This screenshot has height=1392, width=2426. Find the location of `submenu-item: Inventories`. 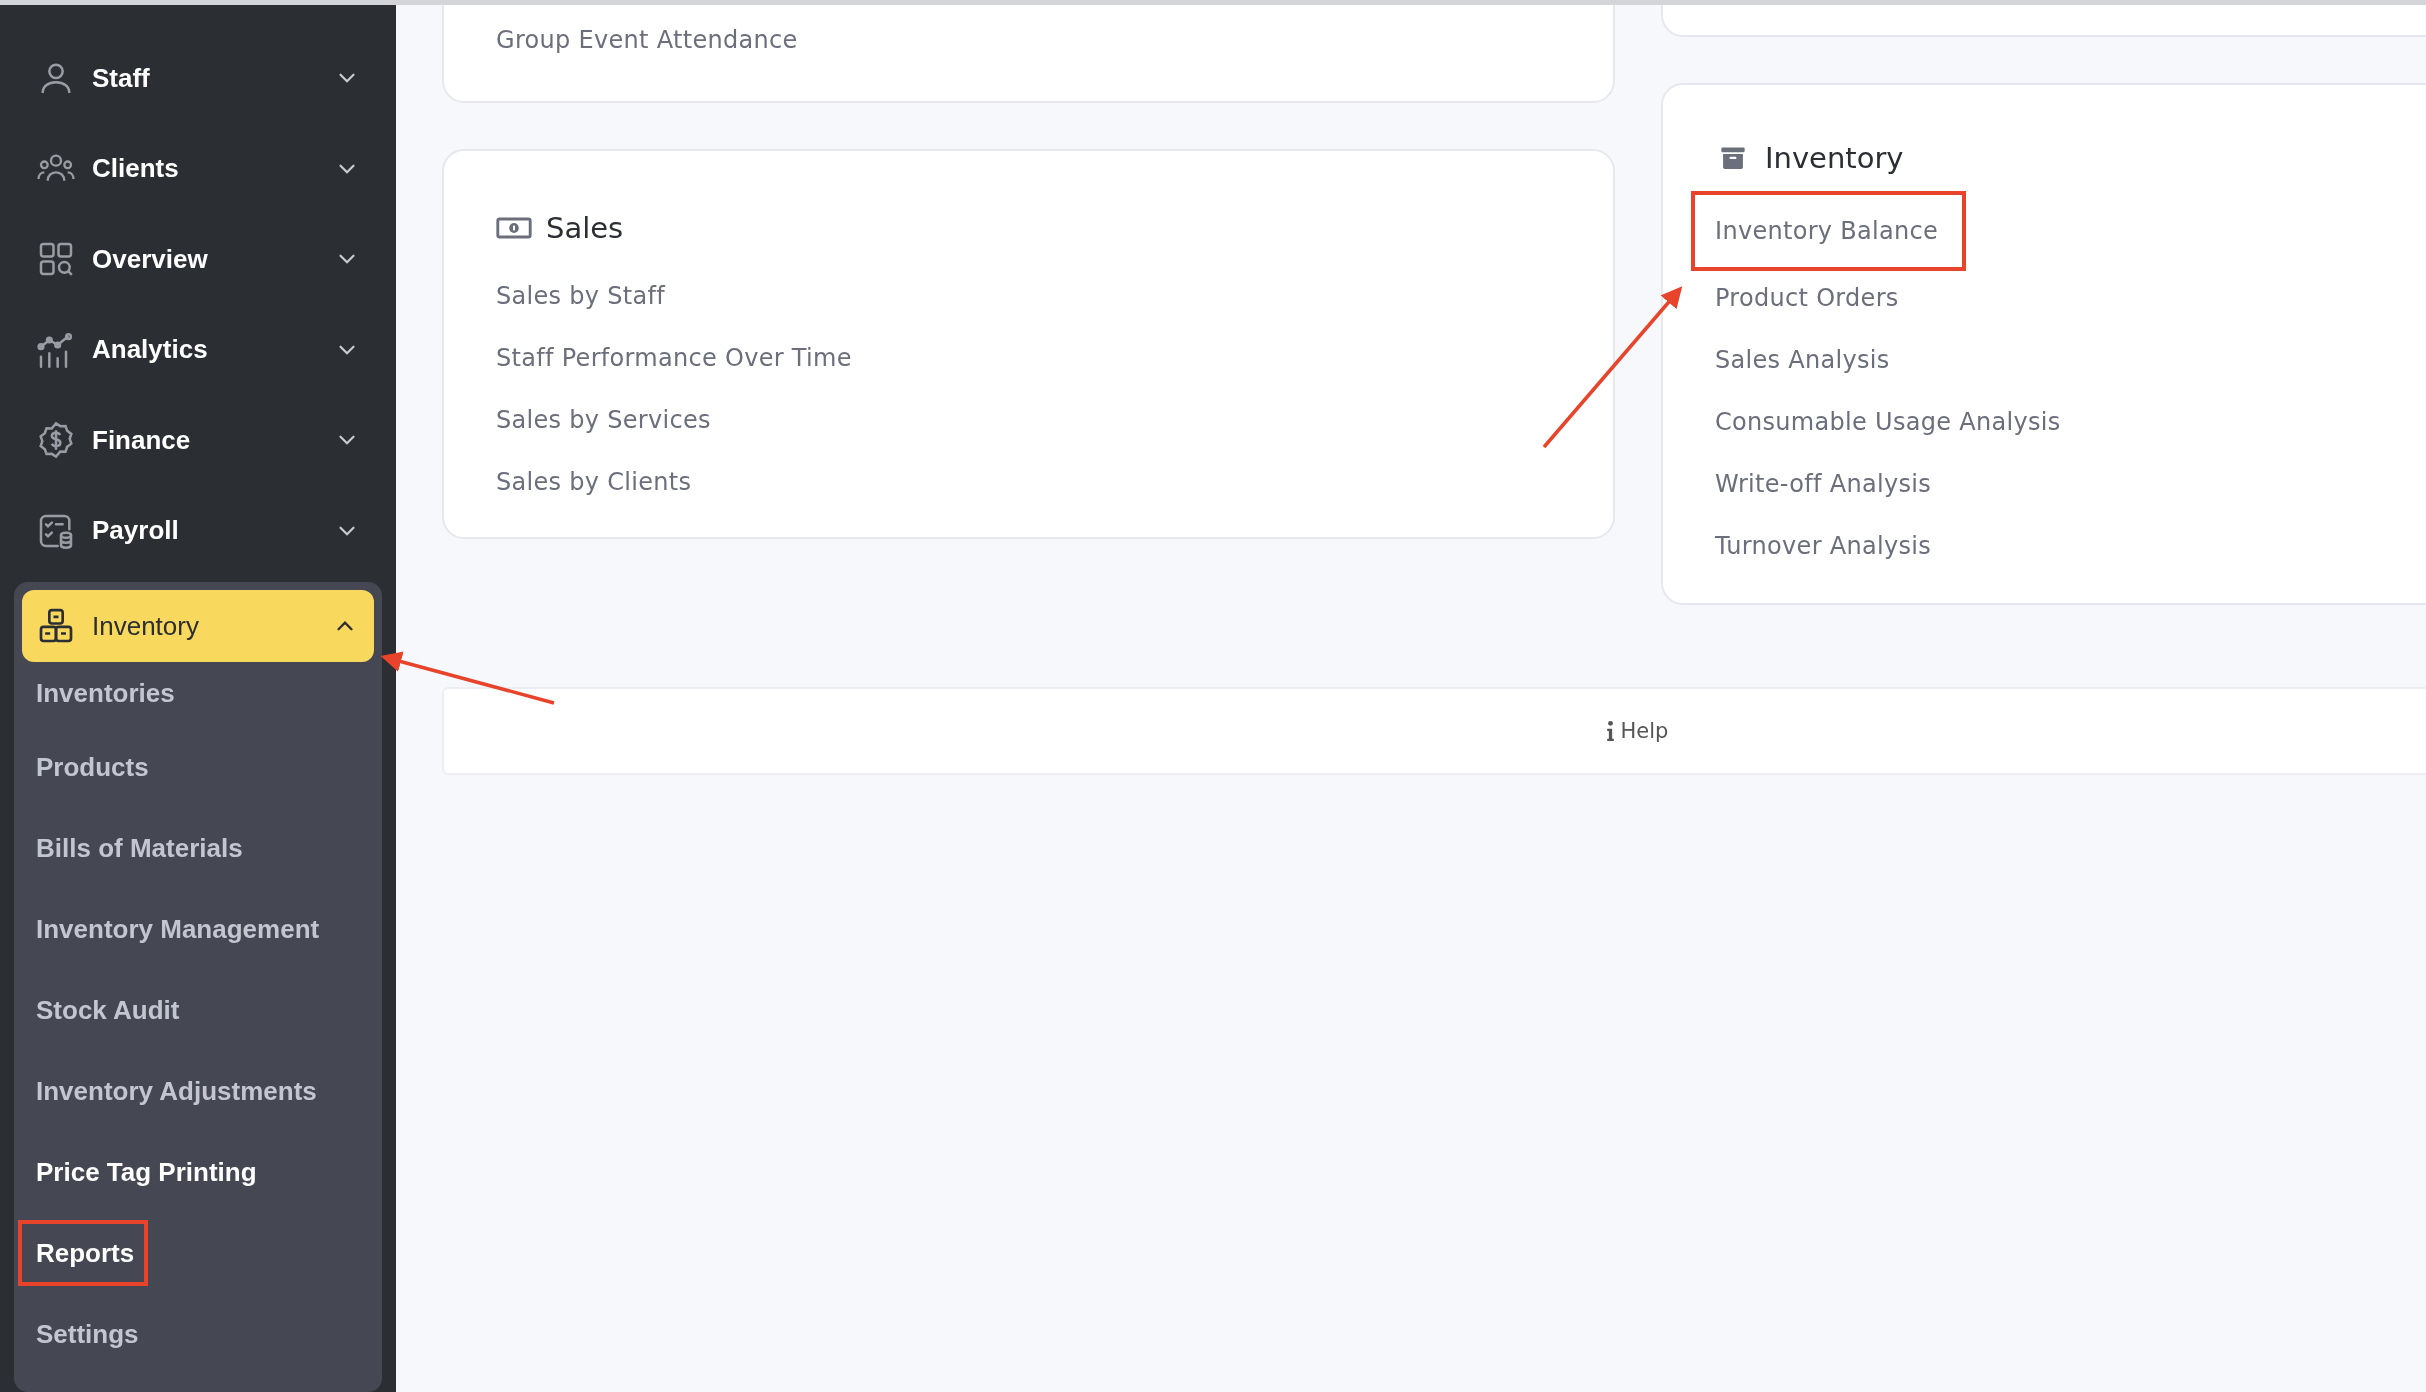

submenu-item: Inventories is located at coordinates (103, 693).